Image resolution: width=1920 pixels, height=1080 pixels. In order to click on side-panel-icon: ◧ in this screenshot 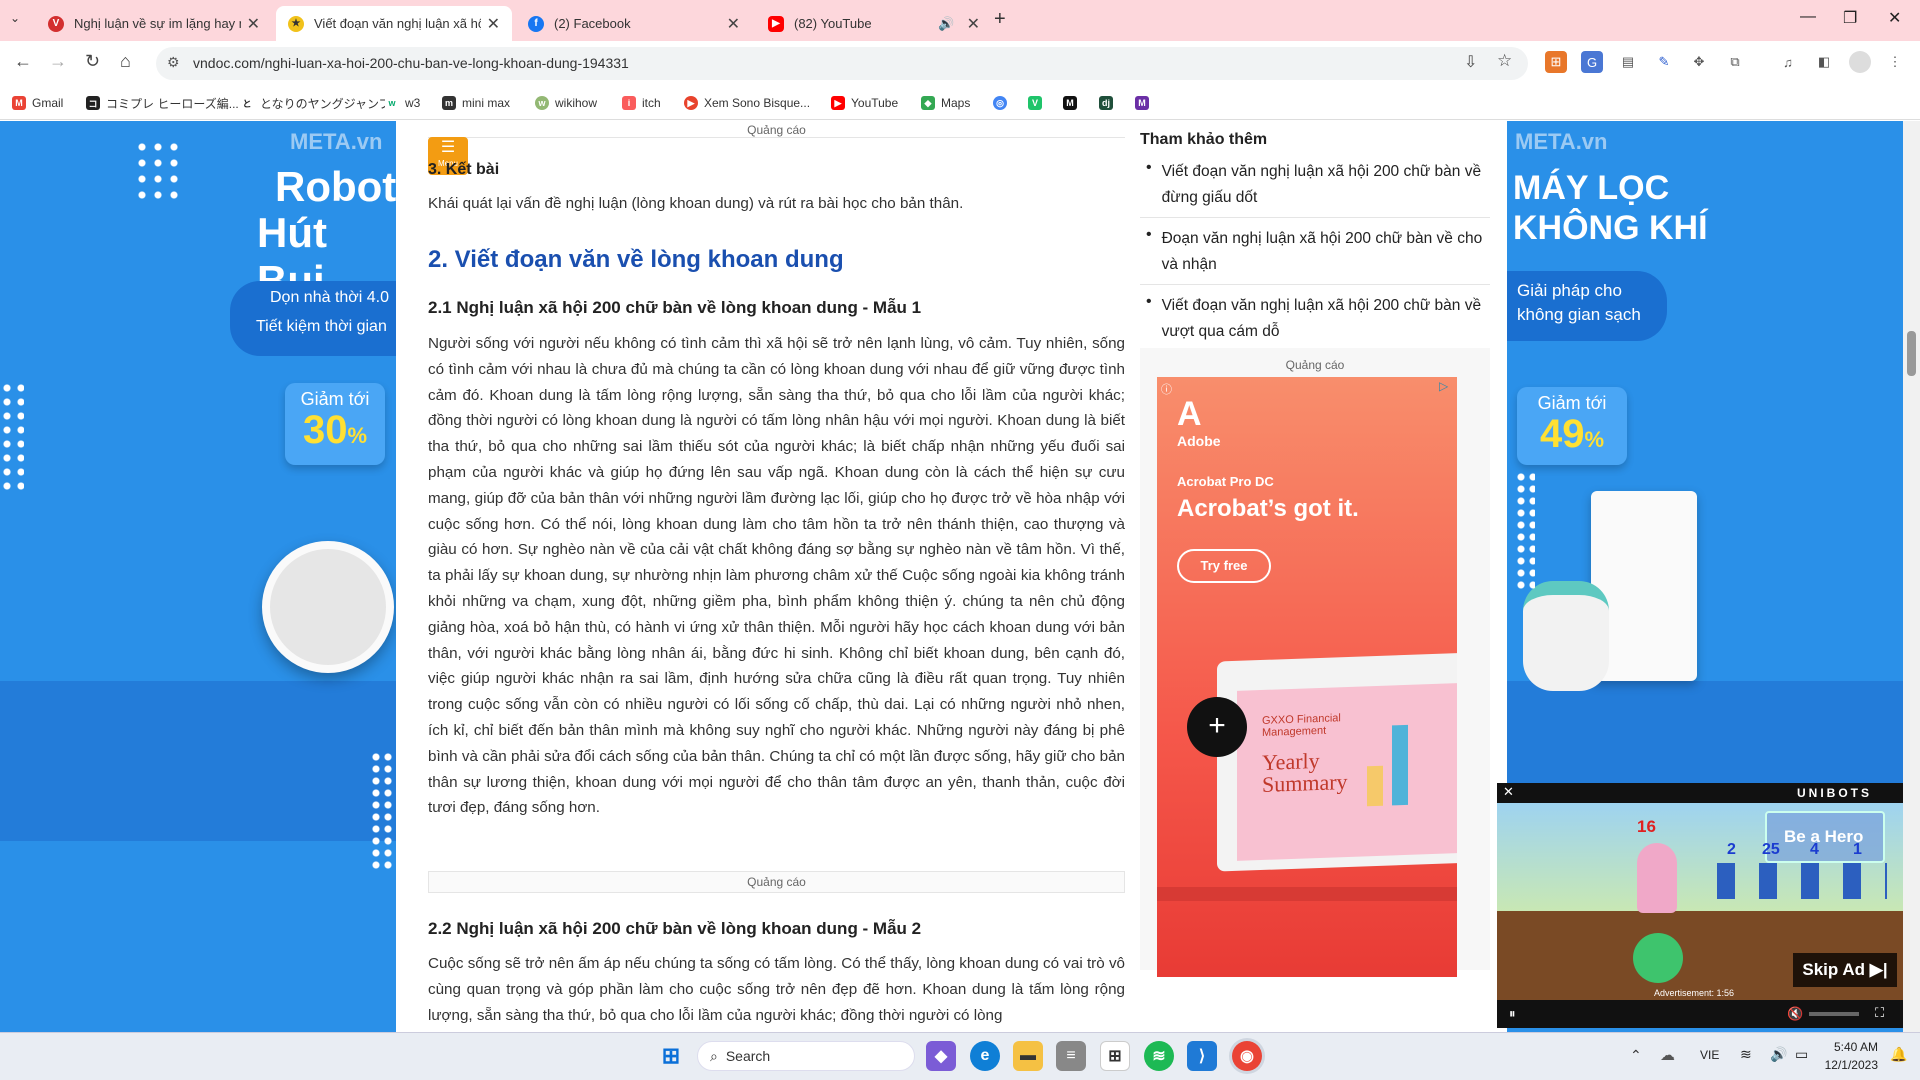, I will do `click(1824, 62)`.